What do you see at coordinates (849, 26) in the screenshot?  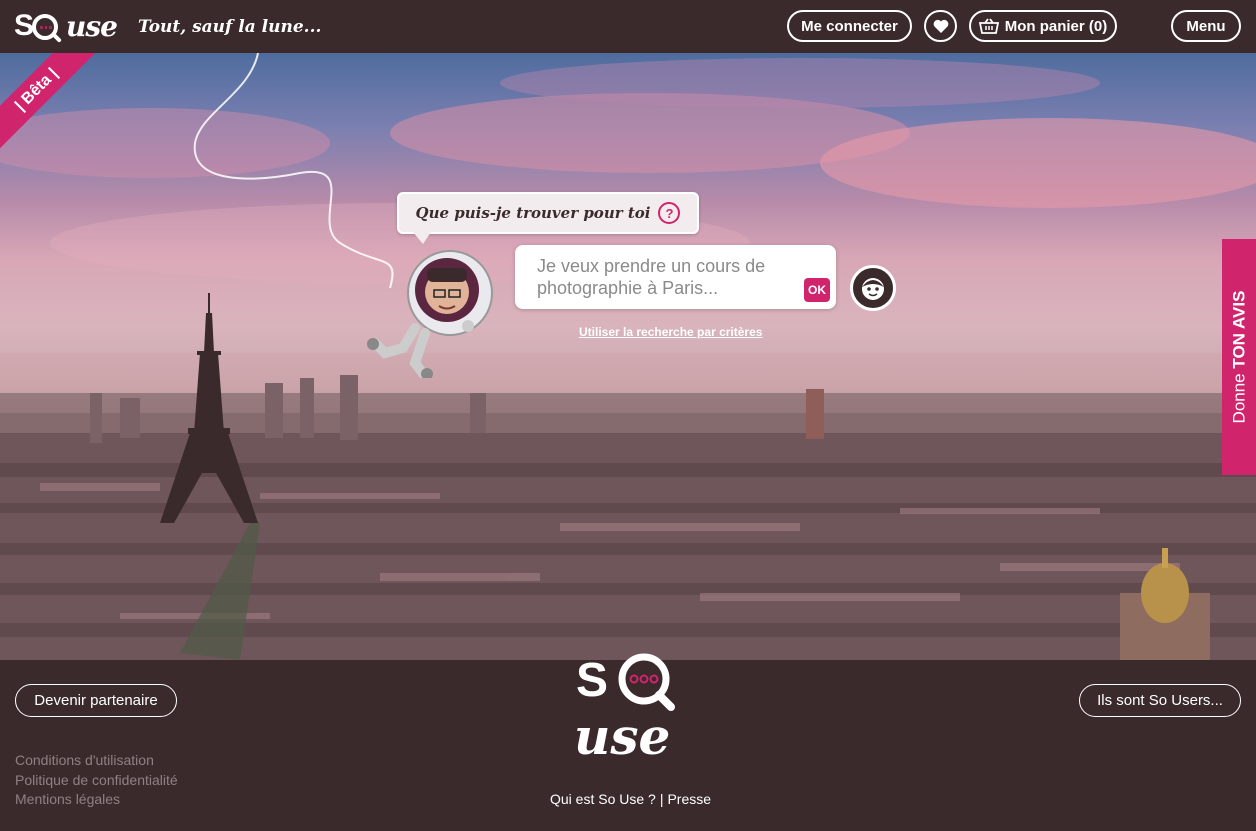 I see `login-button: Me connecter` at bounding box center [849, 26].